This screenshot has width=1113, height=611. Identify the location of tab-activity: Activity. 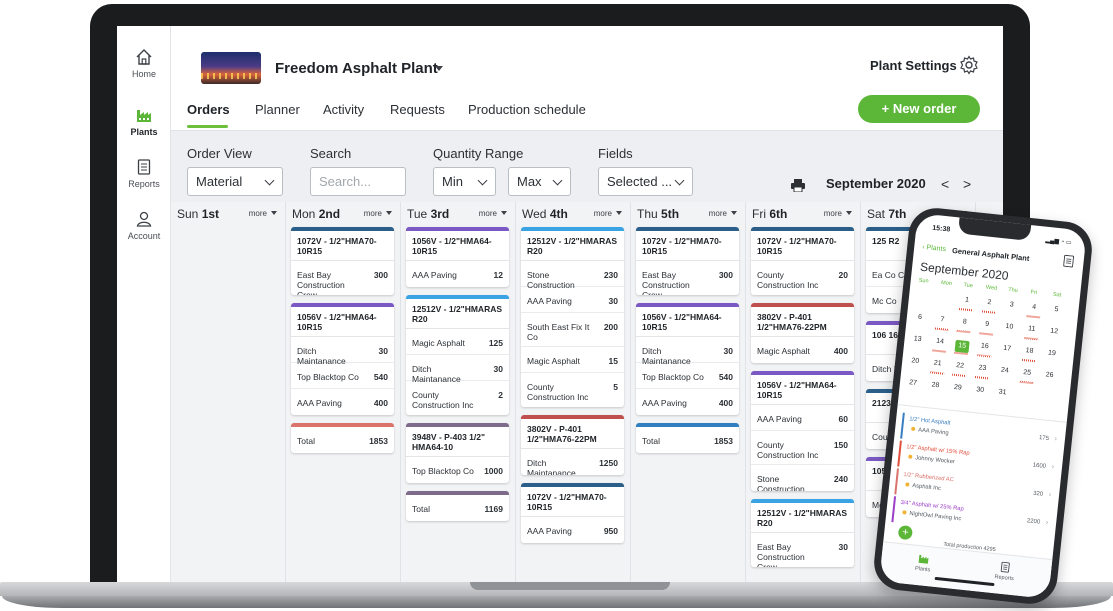
(343, 109).